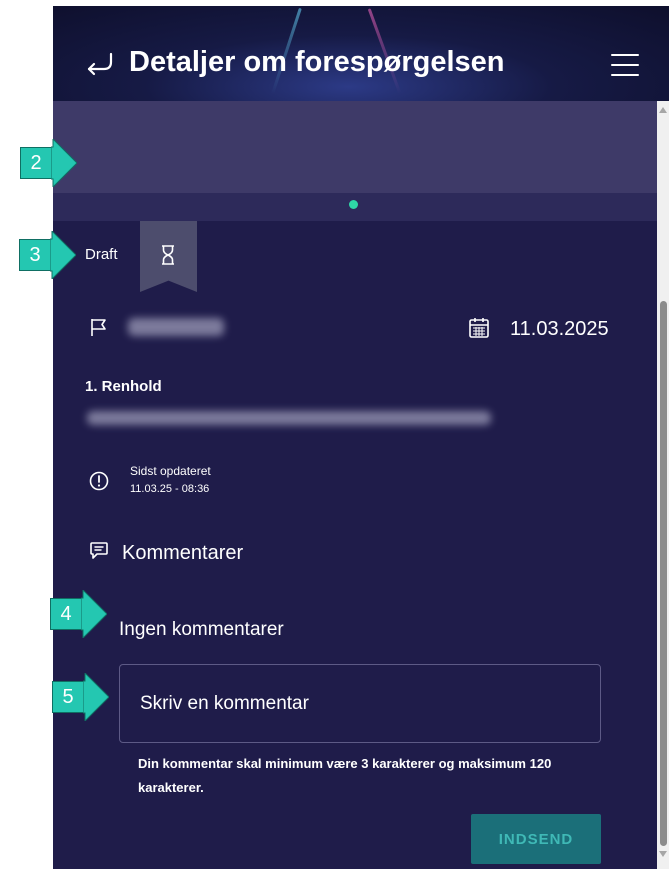  What do you see at coordinates (479, 328) in the screenshot?
I see `calendar-icon` at bounding box center [479, 328].